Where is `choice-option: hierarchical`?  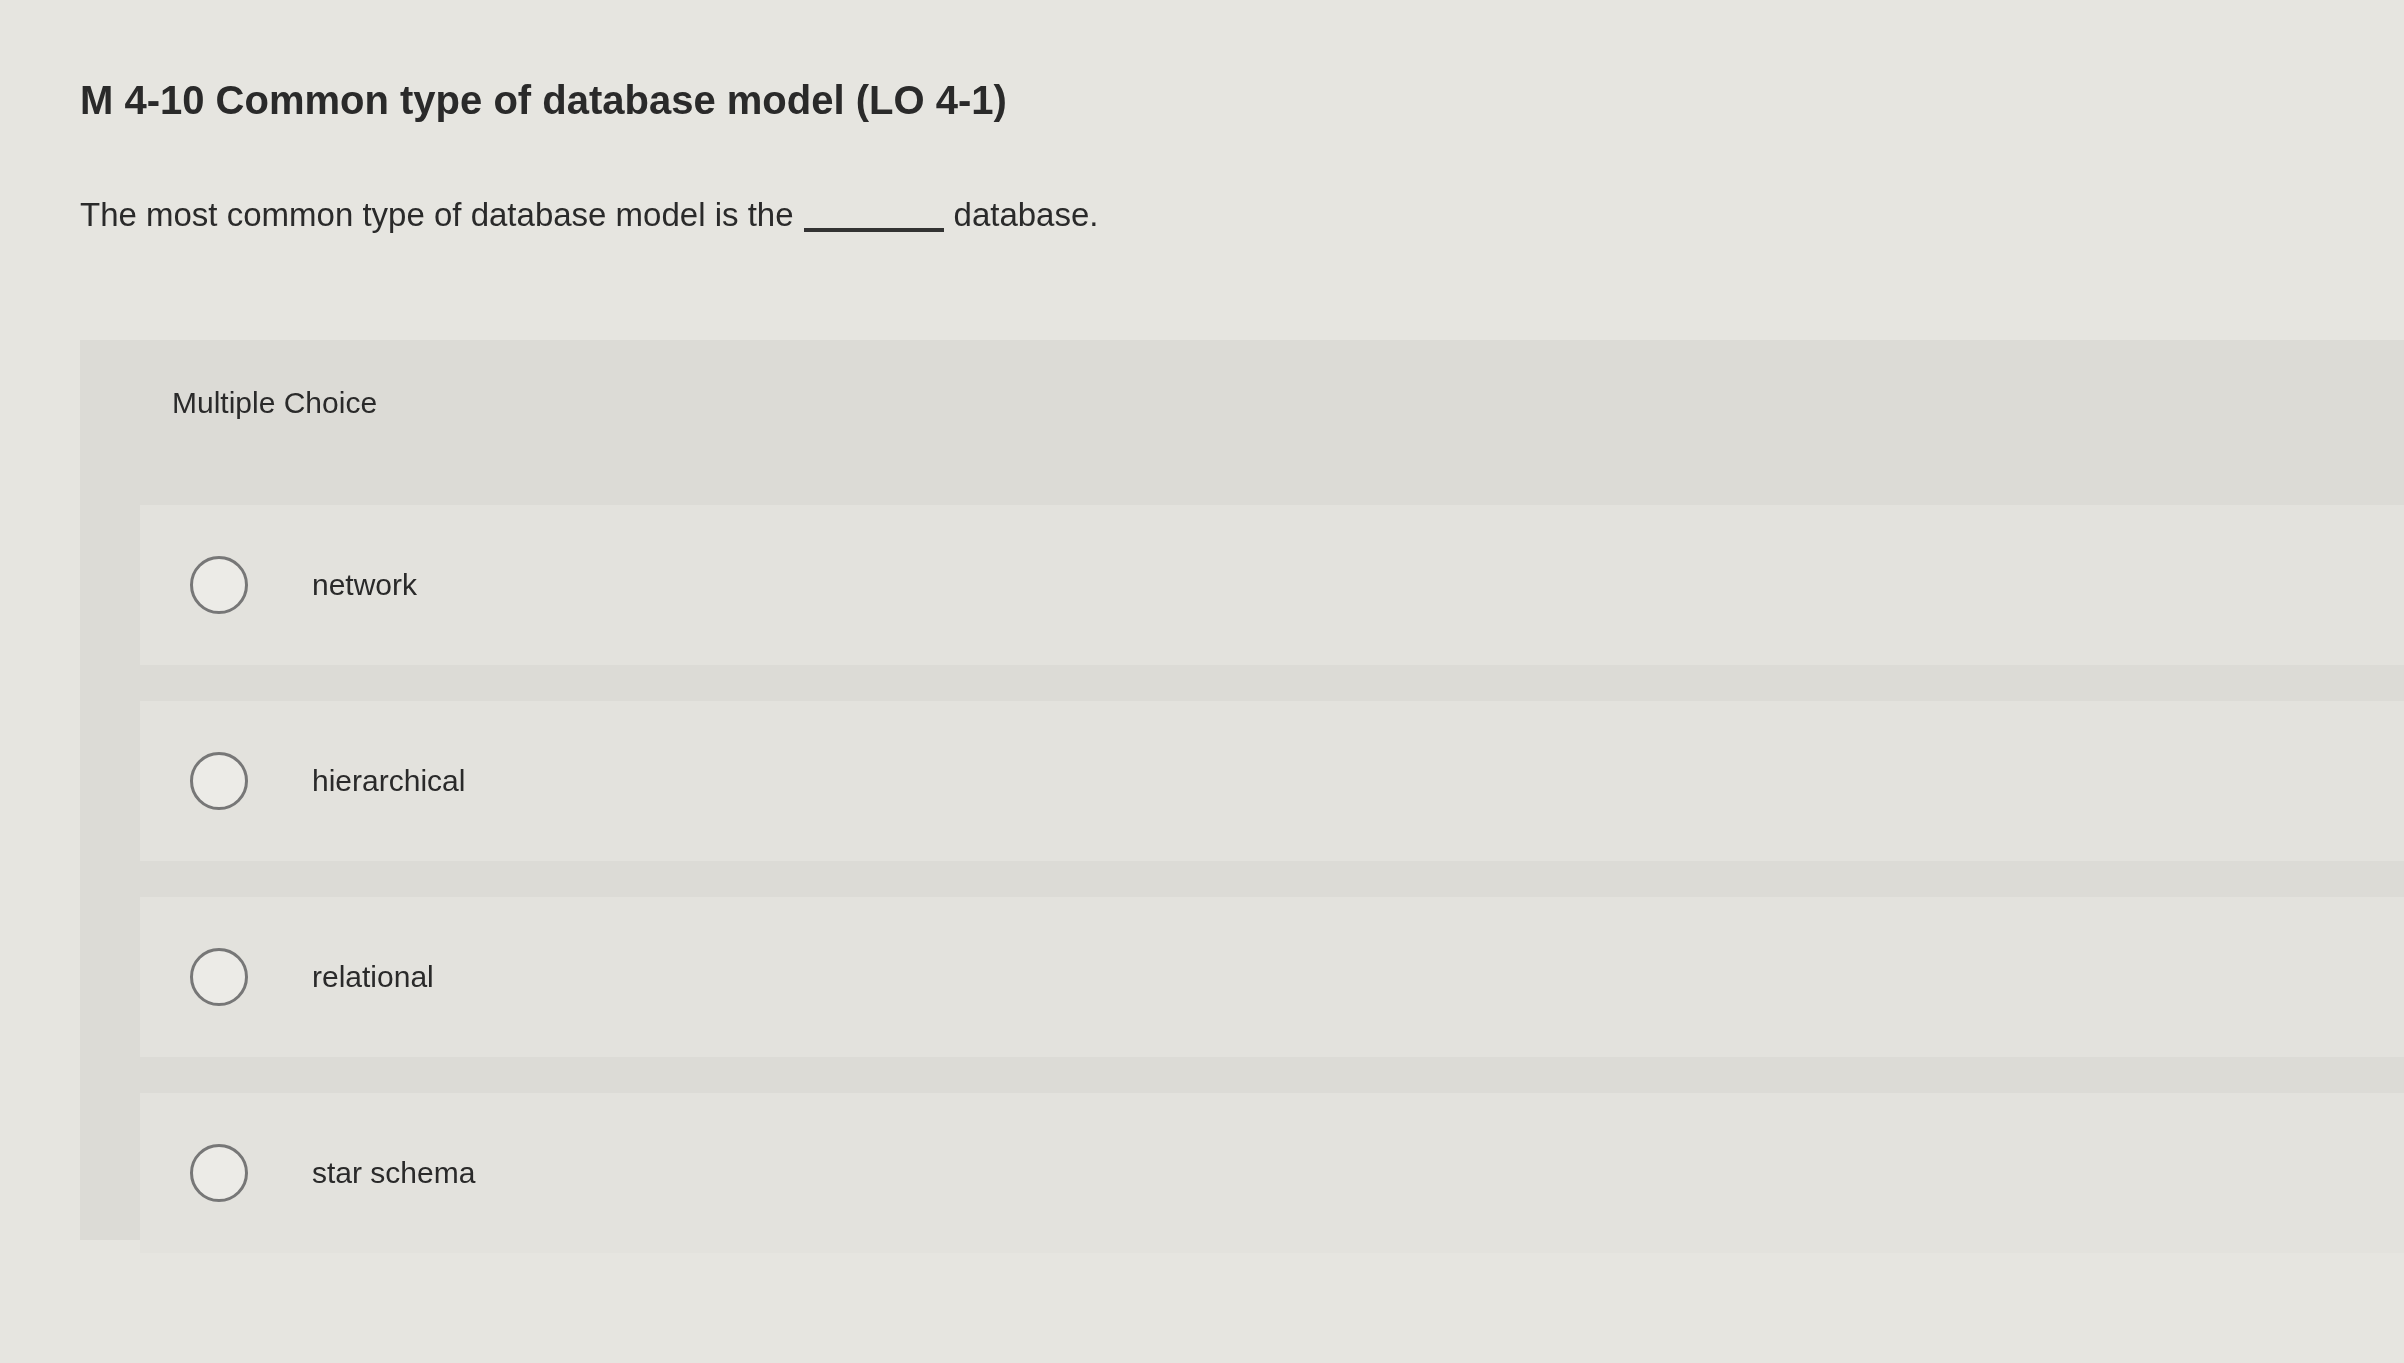
choice-option: hierarchical is located at coordinates (1272, 780).